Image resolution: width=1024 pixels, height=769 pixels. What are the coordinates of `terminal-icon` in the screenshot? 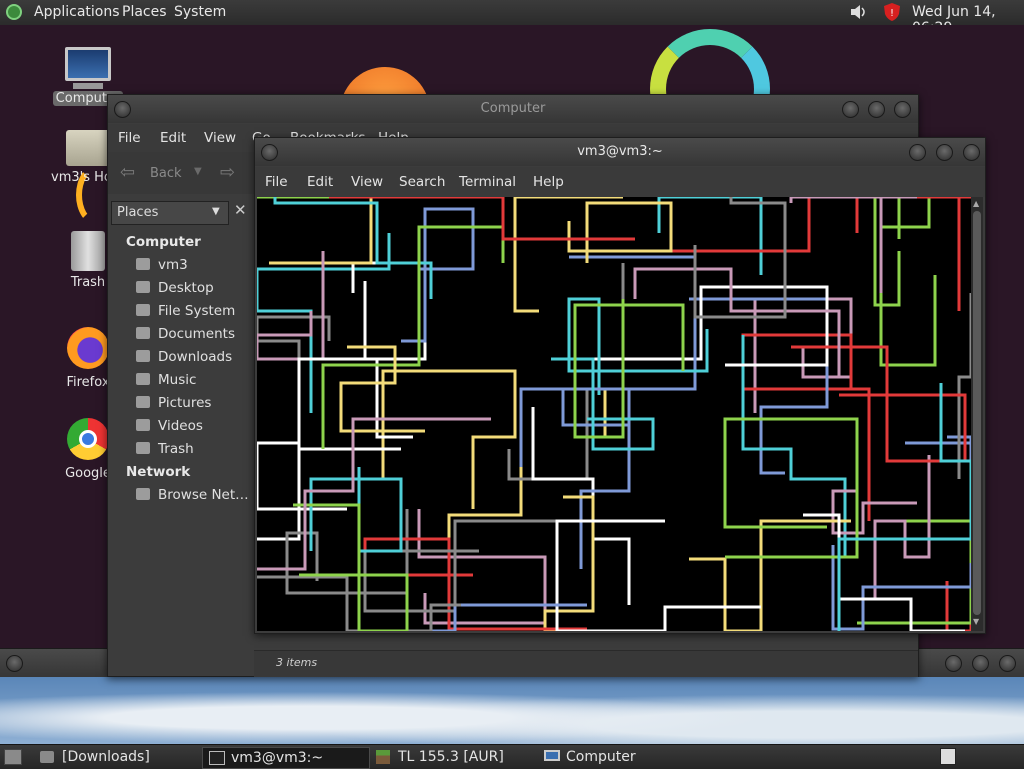 It's located at (217, 758).